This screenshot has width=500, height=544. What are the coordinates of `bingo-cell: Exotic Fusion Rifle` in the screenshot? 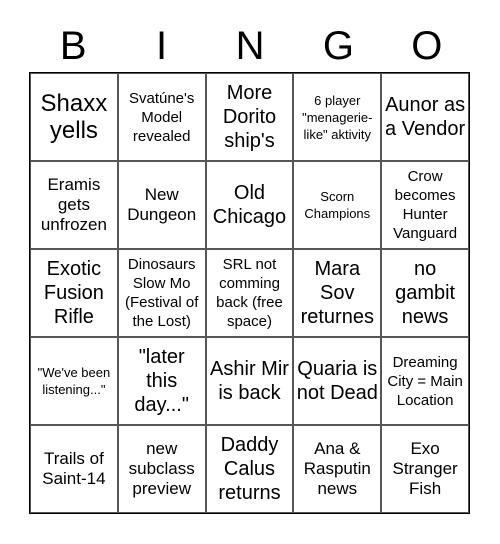 It's located at (74, 293).